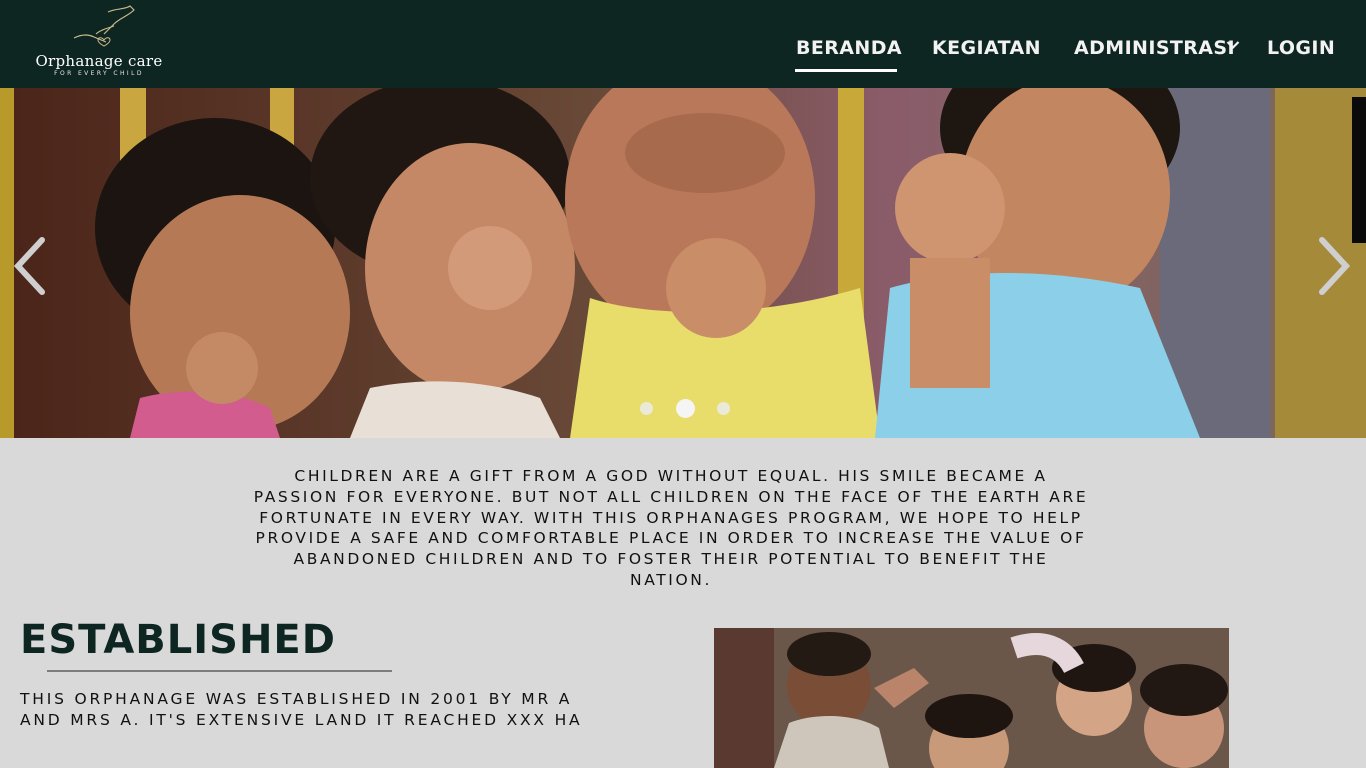 This screenshot has width=1366, height=768. What do you see at coordinates (683, 51) in the screenshot?
I see `main-nav: BERANDA KEGIATAN ADMINISTRASI LOGIN` at bounding box center [683, 51].